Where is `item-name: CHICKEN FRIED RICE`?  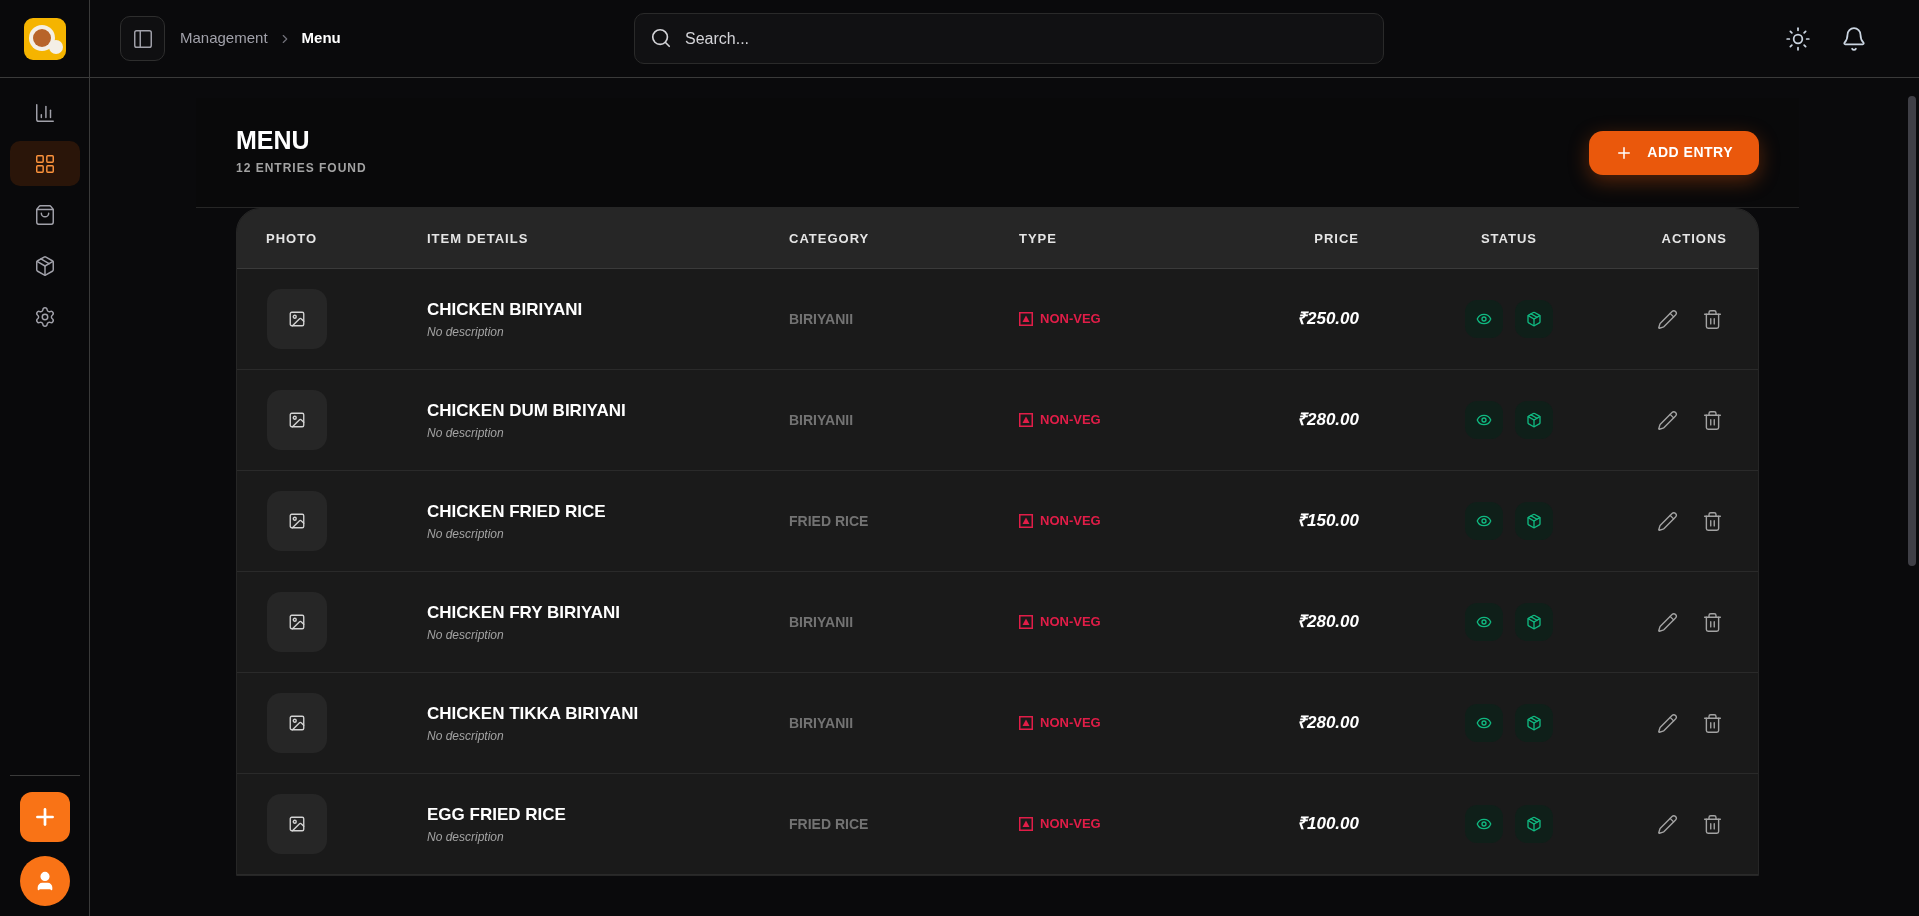
item-name: CHICKEN FRIED RICE is located at coordinates (517, 512).